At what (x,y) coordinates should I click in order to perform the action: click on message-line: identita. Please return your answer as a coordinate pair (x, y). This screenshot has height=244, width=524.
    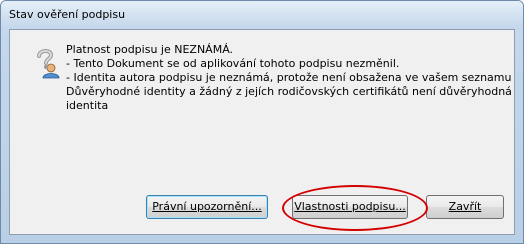
    Looking at the image, I should click on (87, 105).